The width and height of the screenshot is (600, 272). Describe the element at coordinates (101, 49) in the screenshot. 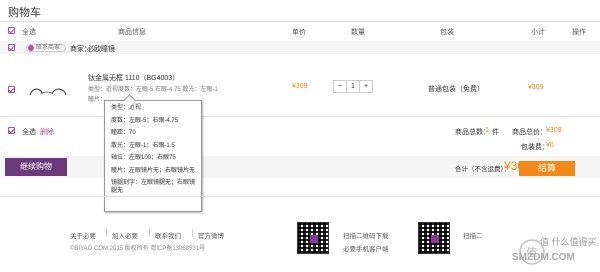

I see `shop-name: 必欧瞳镜` at that location.